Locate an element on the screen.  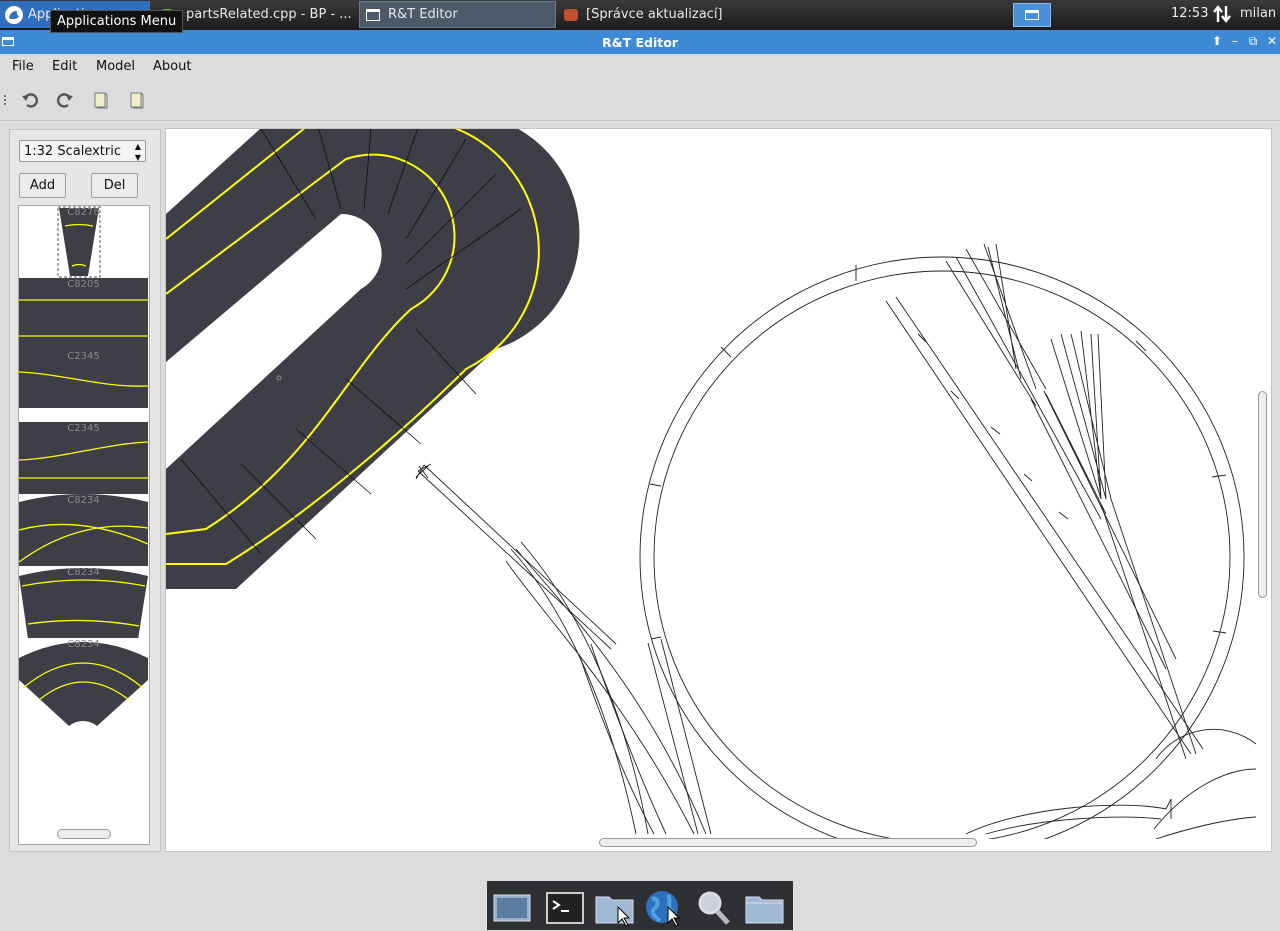
workspace-switcher is located at coordinates (1032, 15).